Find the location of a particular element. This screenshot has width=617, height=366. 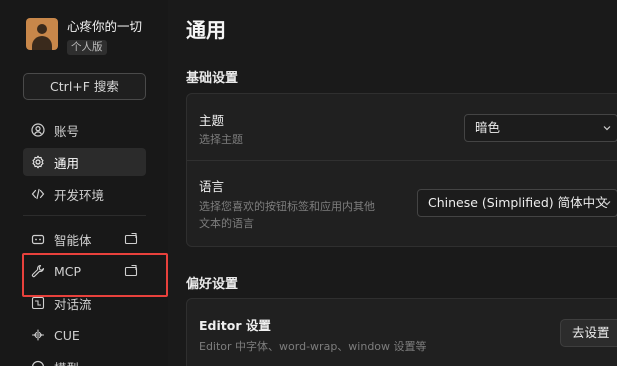

gear-icon is located at coordinates (38, 162).